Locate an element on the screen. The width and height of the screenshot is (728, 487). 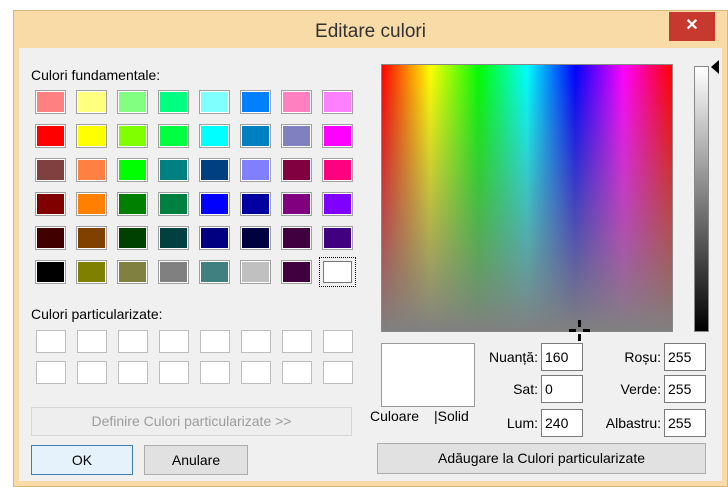
hue-field is located at coordinates (562, 357).